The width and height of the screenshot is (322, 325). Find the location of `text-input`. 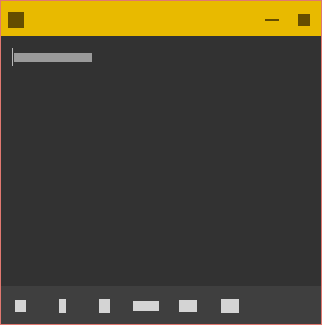

text-input is located at coordinates (57, 57).